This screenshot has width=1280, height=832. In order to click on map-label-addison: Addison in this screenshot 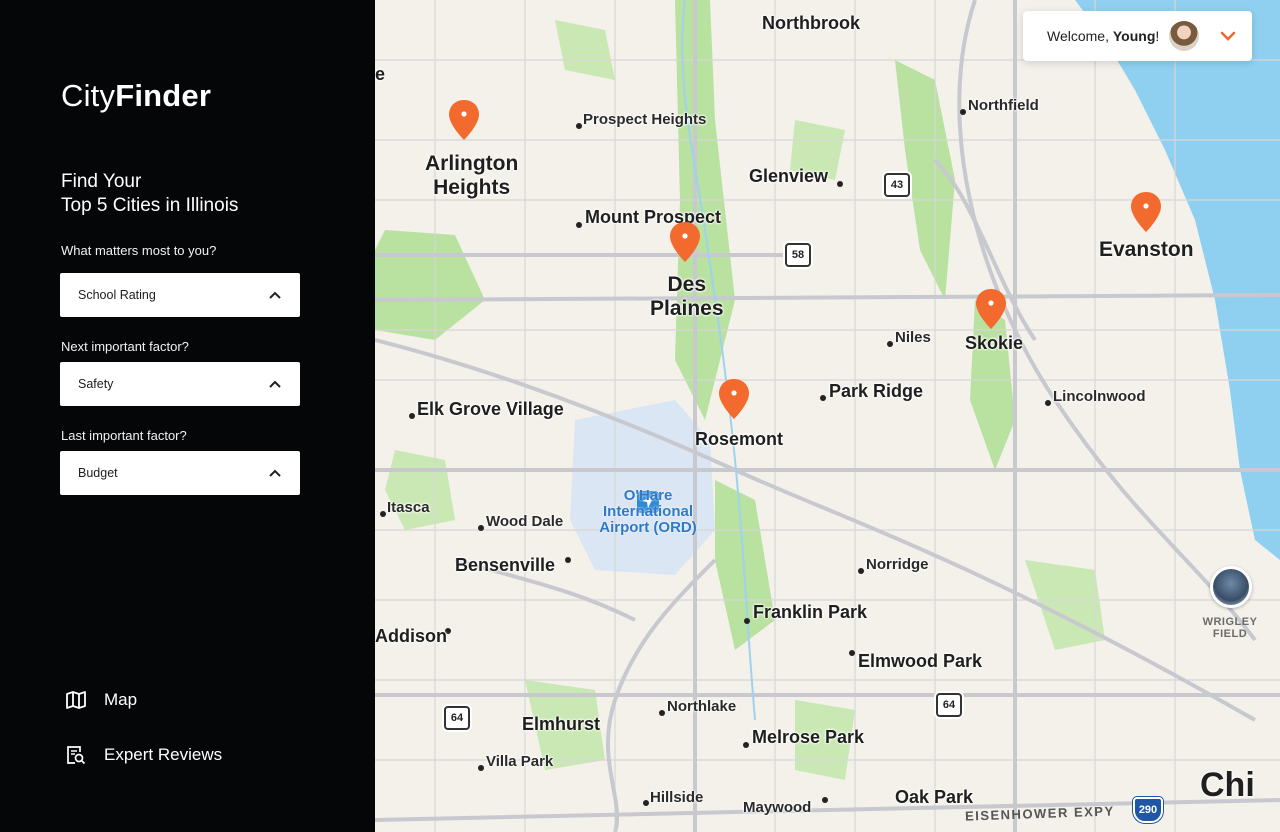, I will do `click(411, 636)`.